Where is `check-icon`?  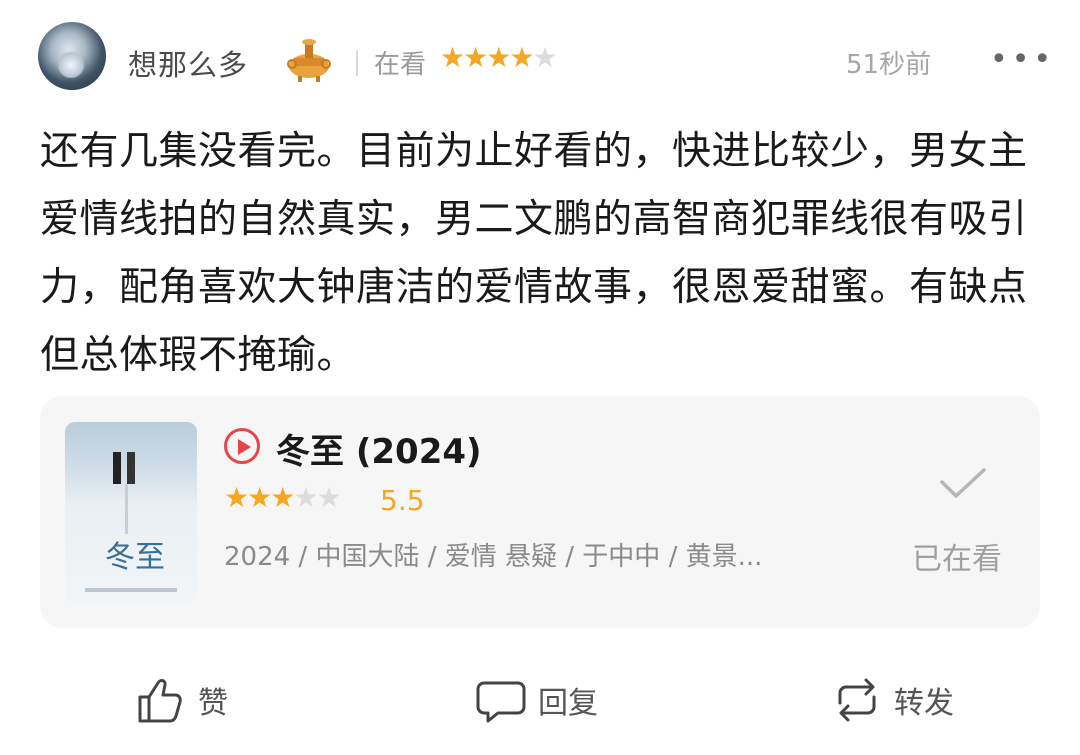
check-icon is located at coordinates (963, 483).